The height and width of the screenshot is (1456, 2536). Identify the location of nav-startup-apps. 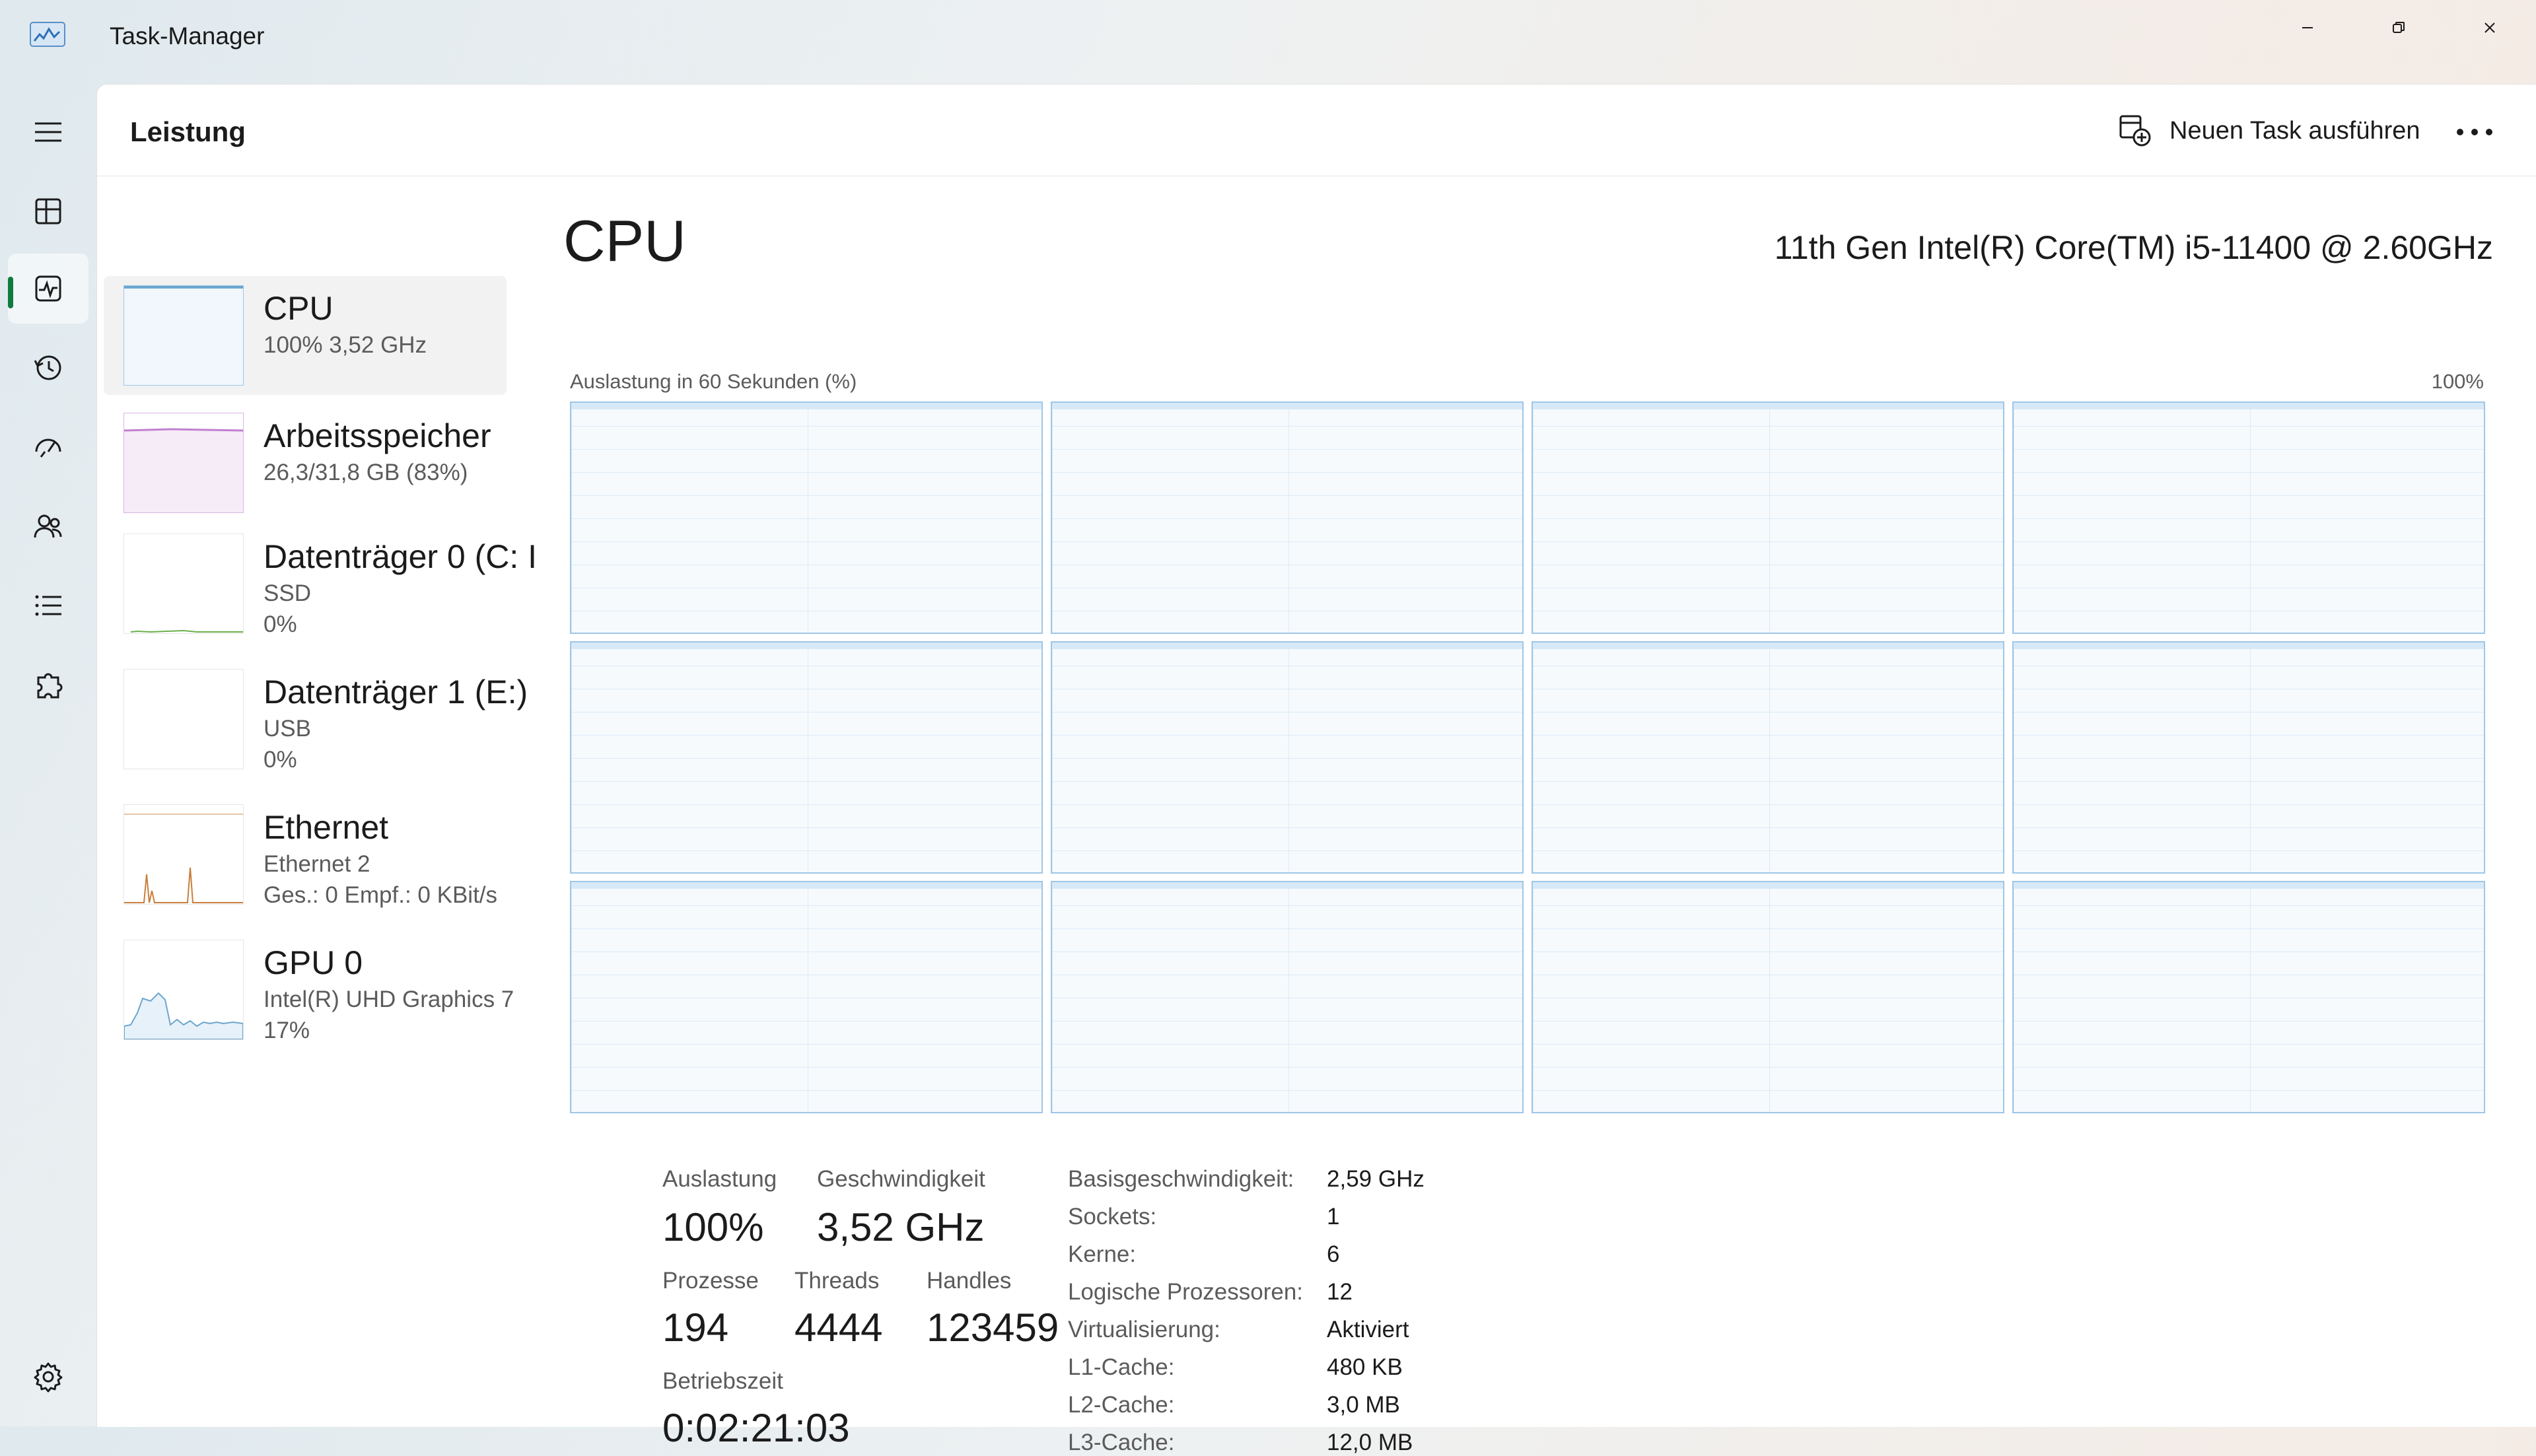
(48, 447).